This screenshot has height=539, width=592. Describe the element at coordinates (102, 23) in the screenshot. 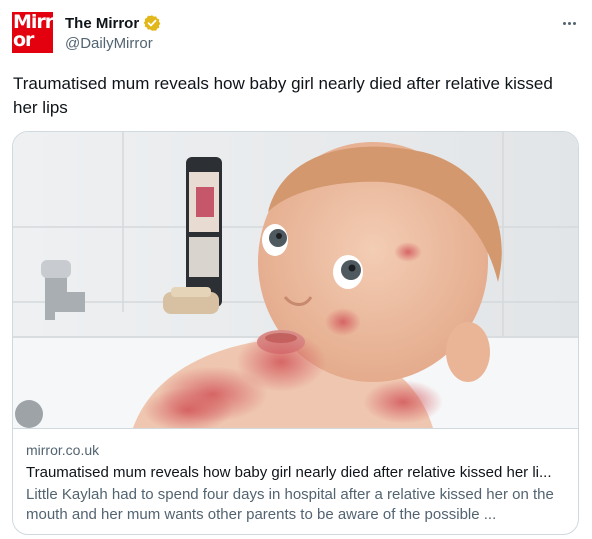

I see `display-name: The Mirror` at that location.